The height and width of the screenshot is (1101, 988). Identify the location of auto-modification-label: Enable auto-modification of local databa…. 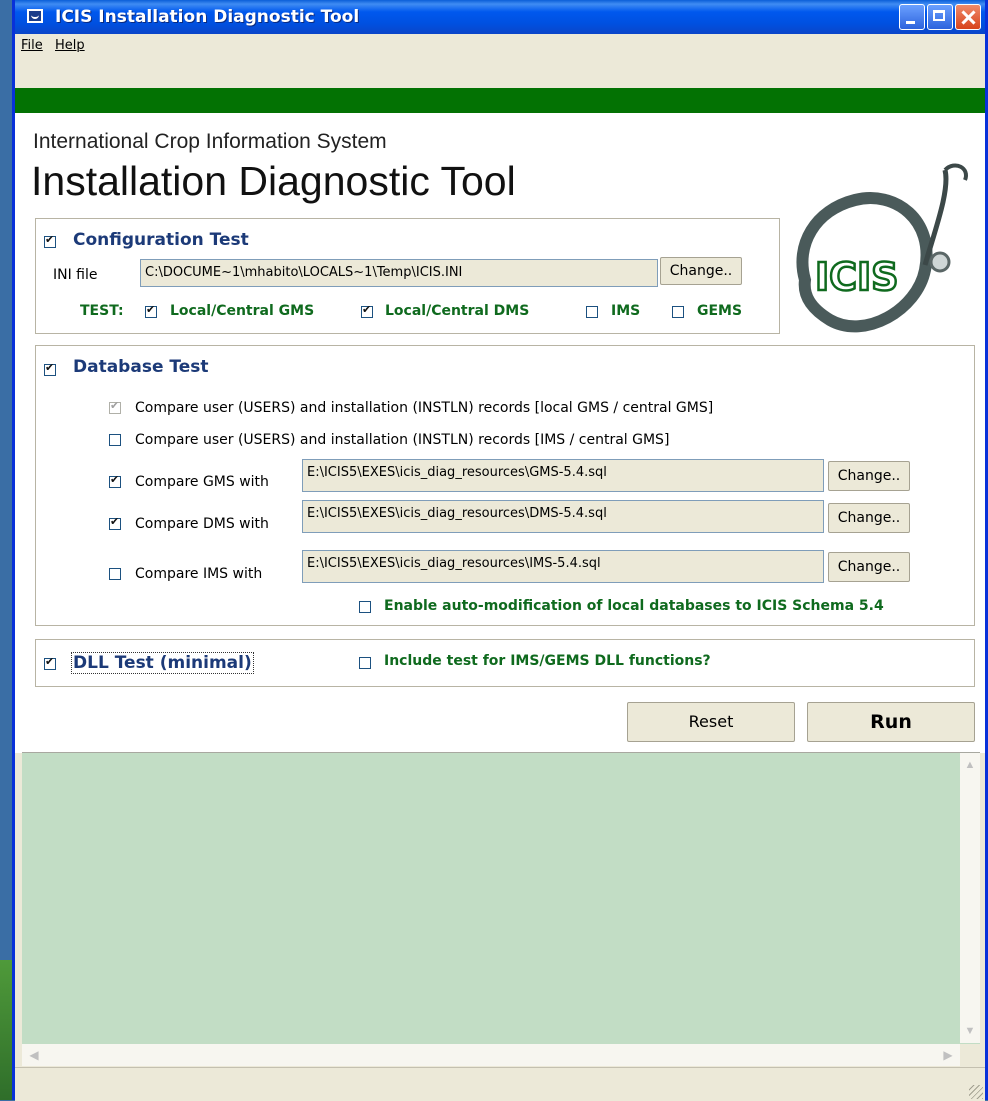
(634, 606).